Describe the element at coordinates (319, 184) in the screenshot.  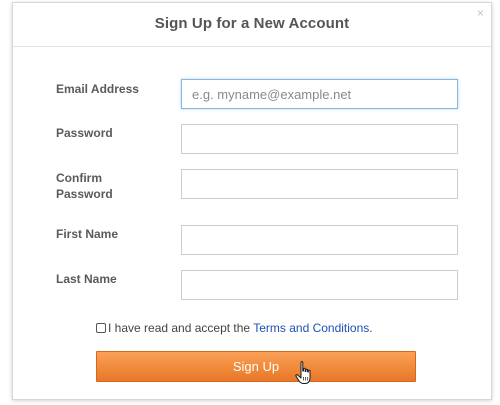
I see `confirm-password-input` at that location.